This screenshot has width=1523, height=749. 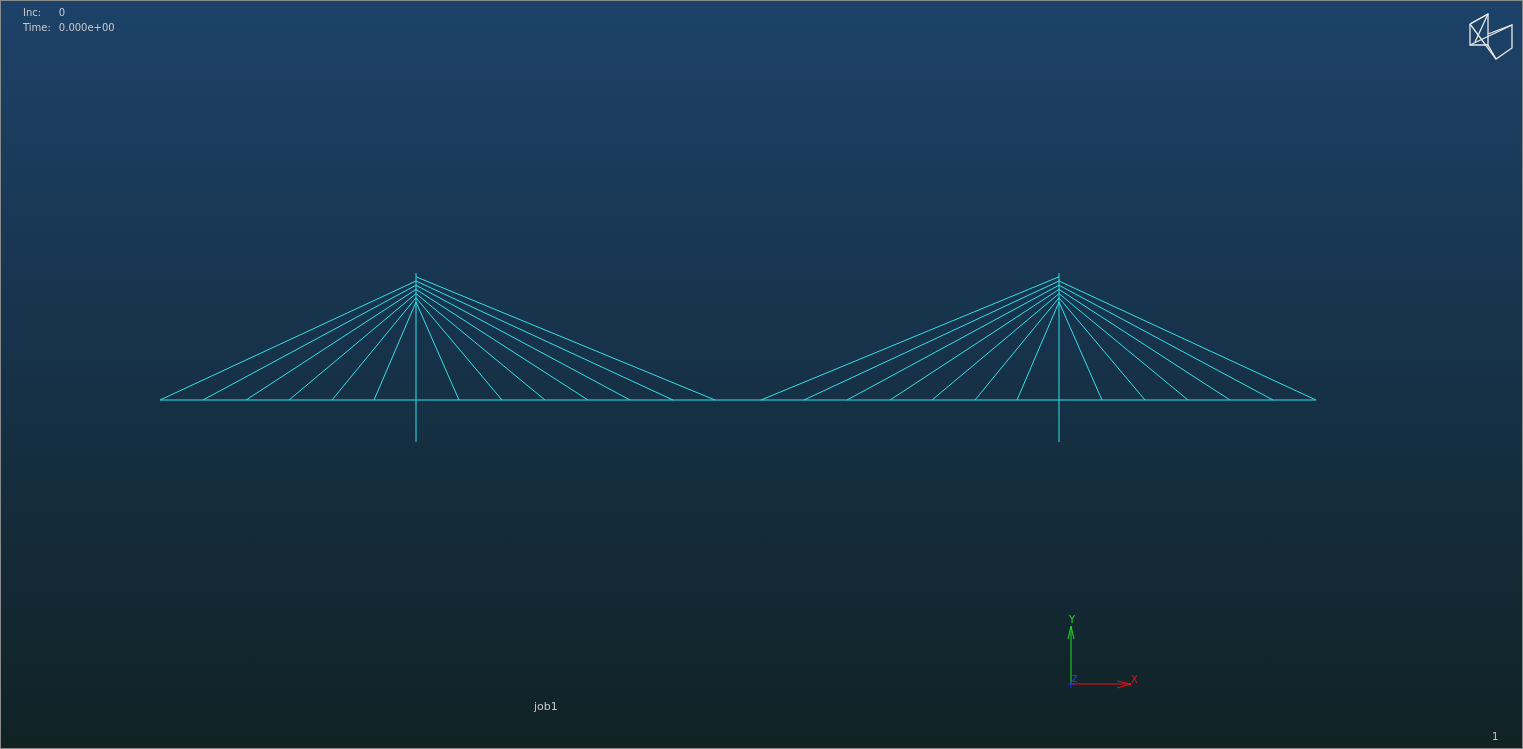 I want to click on page-number: 1, so click(x=1495, y=736).